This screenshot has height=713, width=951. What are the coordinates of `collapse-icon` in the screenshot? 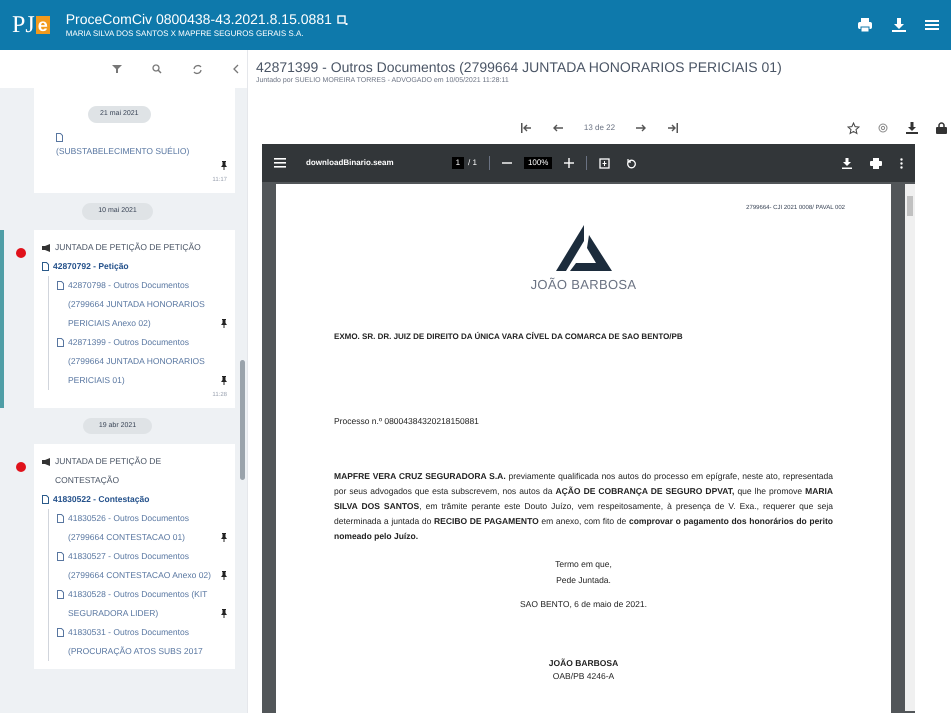 It's located at (236, 69).